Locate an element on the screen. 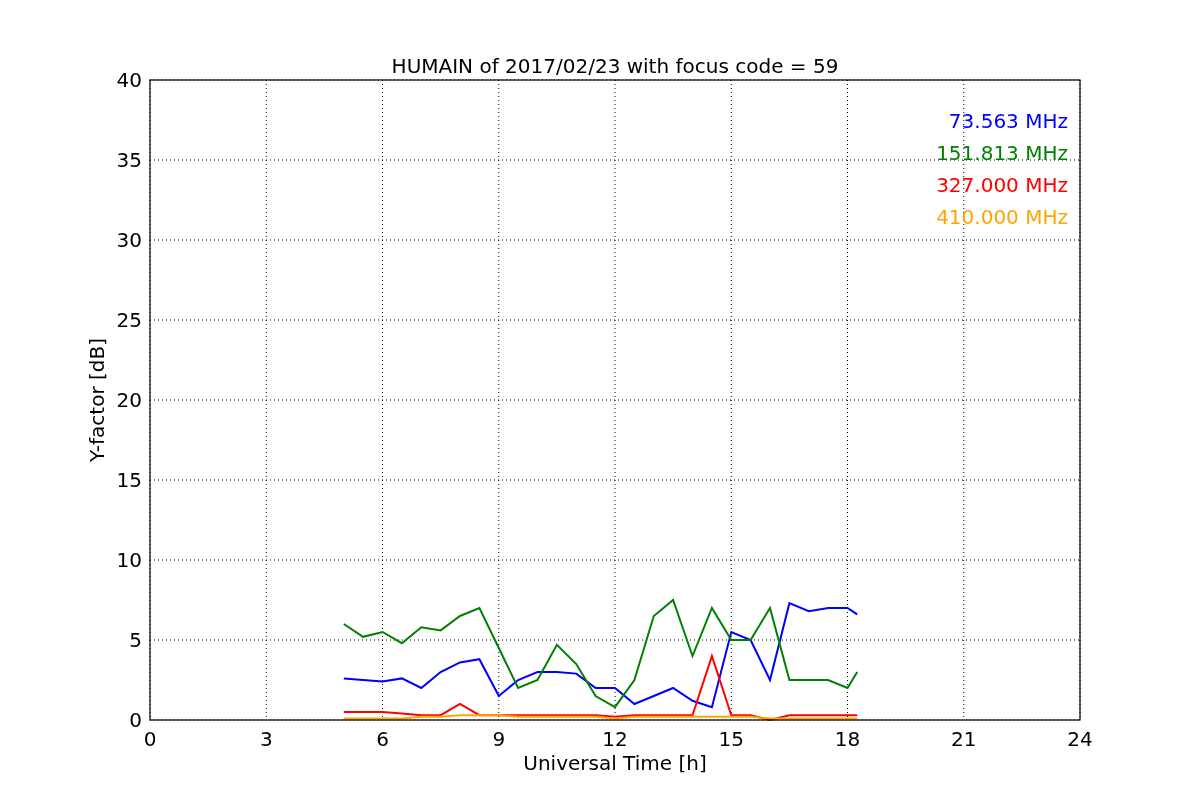 The height and width of the screenshot is (800, 1200). x-tick-label: 3 is located at coordinates (266, 739).